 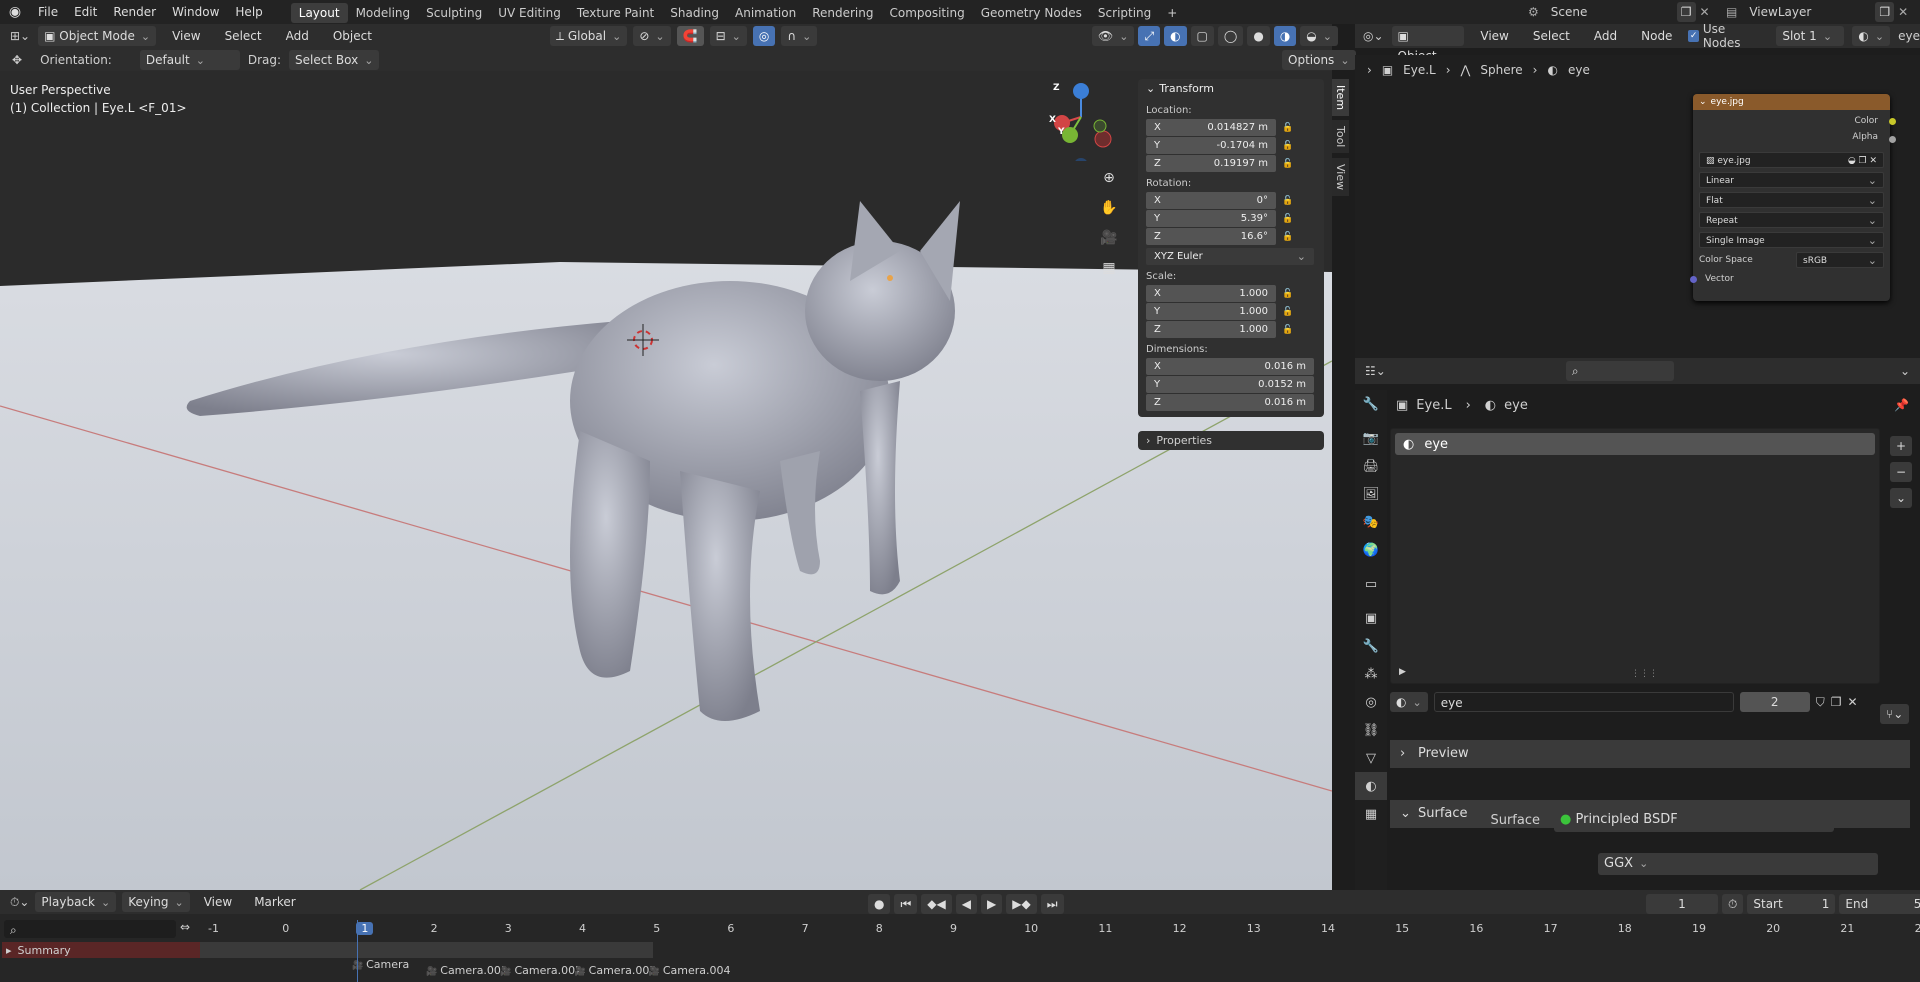 What do you see at coordinates (1113, 36) in the screenshot?
I see `visibility-icon: 👁` at bounding box center [1113, 36].